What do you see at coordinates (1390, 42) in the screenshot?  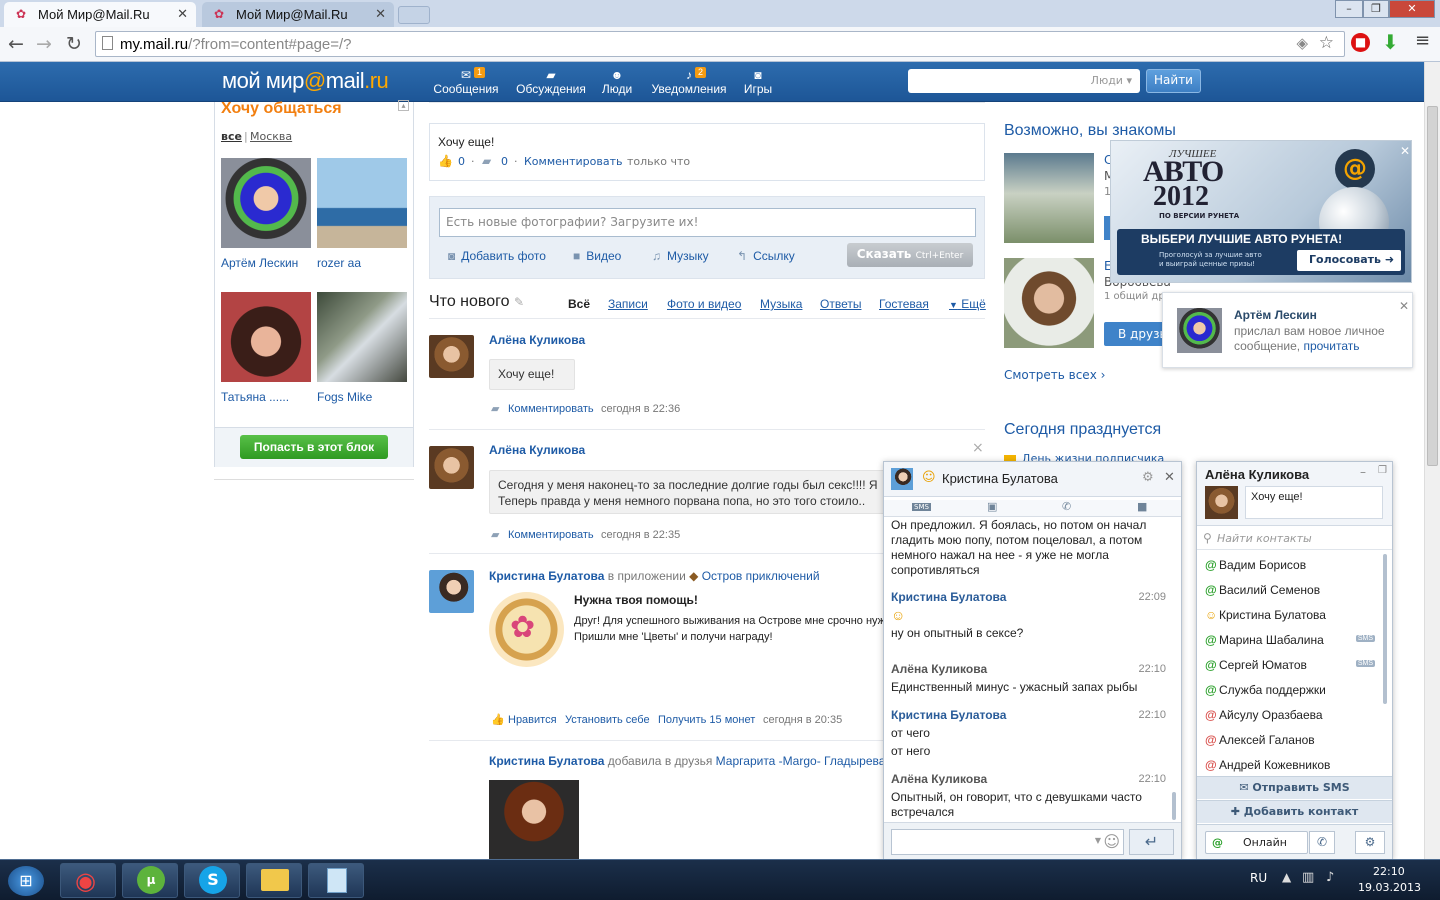 I see `download-extension-icon: ⬇` at bounding box center [1390, 42].